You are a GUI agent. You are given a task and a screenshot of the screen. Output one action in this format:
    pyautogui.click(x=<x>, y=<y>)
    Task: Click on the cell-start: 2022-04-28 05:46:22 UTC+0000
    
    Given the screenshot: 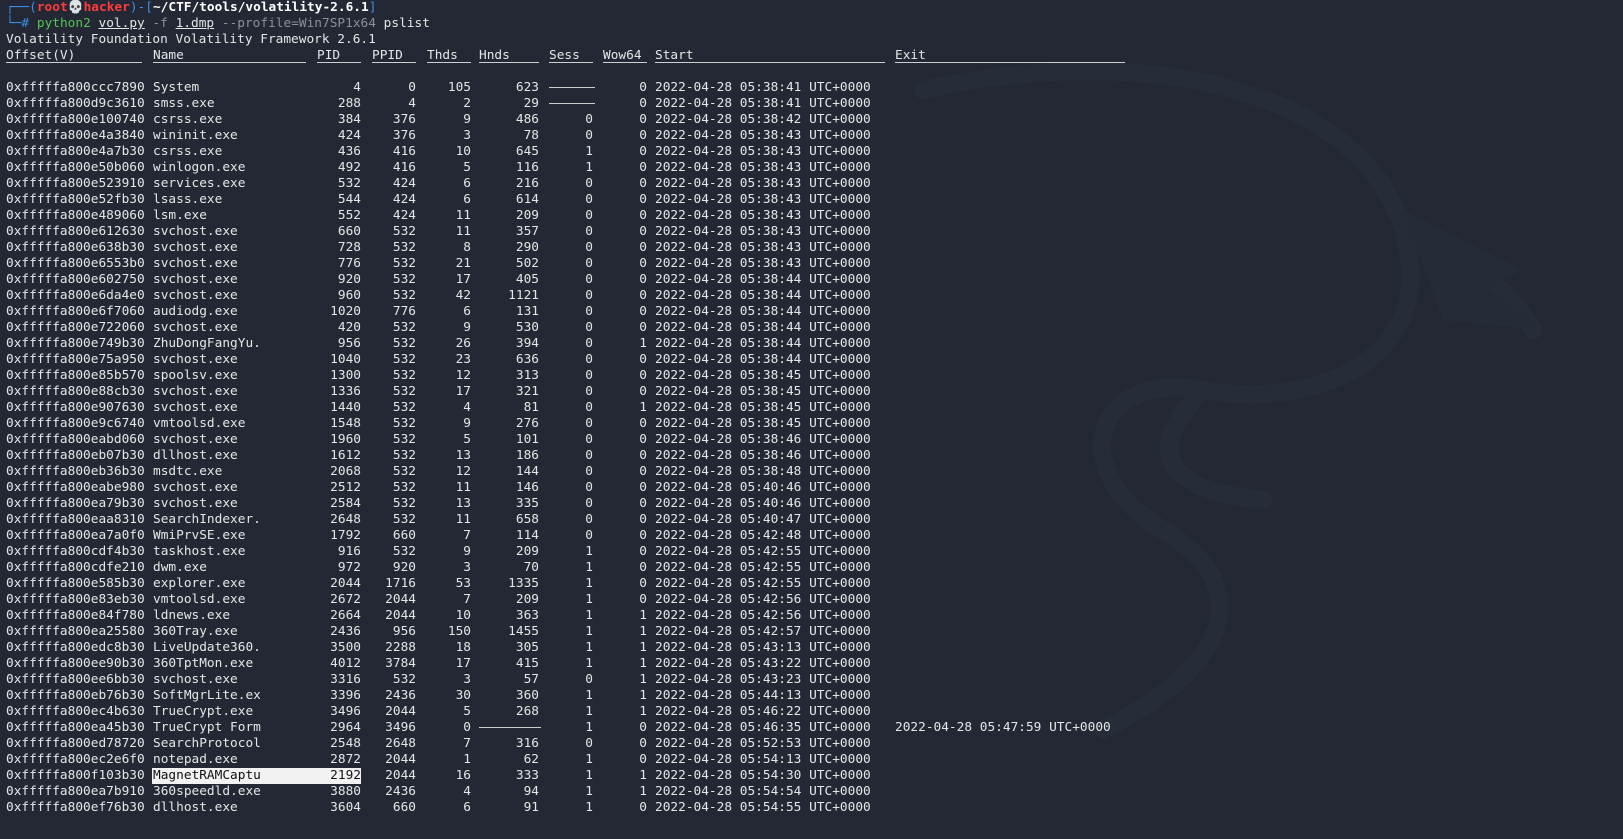 What is the action you would take?
    pyautogui.click(x=763, y=711)
    